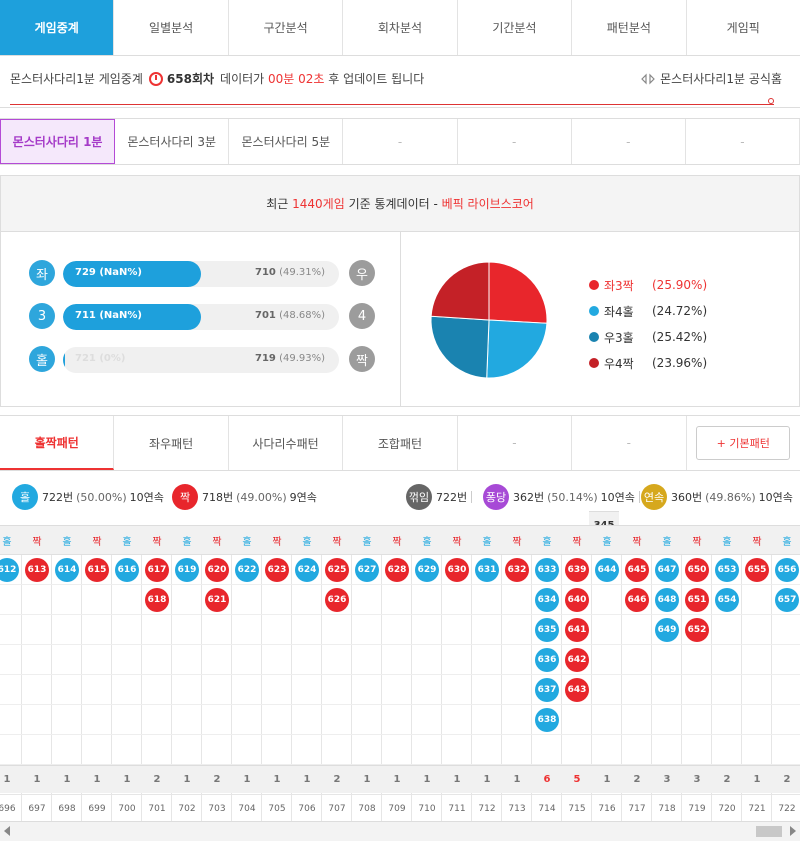 This screenshot has width=800, height=841. What do you see at coordinates (296, 79) in the screenshot?
I see `countdown: 00분 02초` at bounding box center [296, 79].